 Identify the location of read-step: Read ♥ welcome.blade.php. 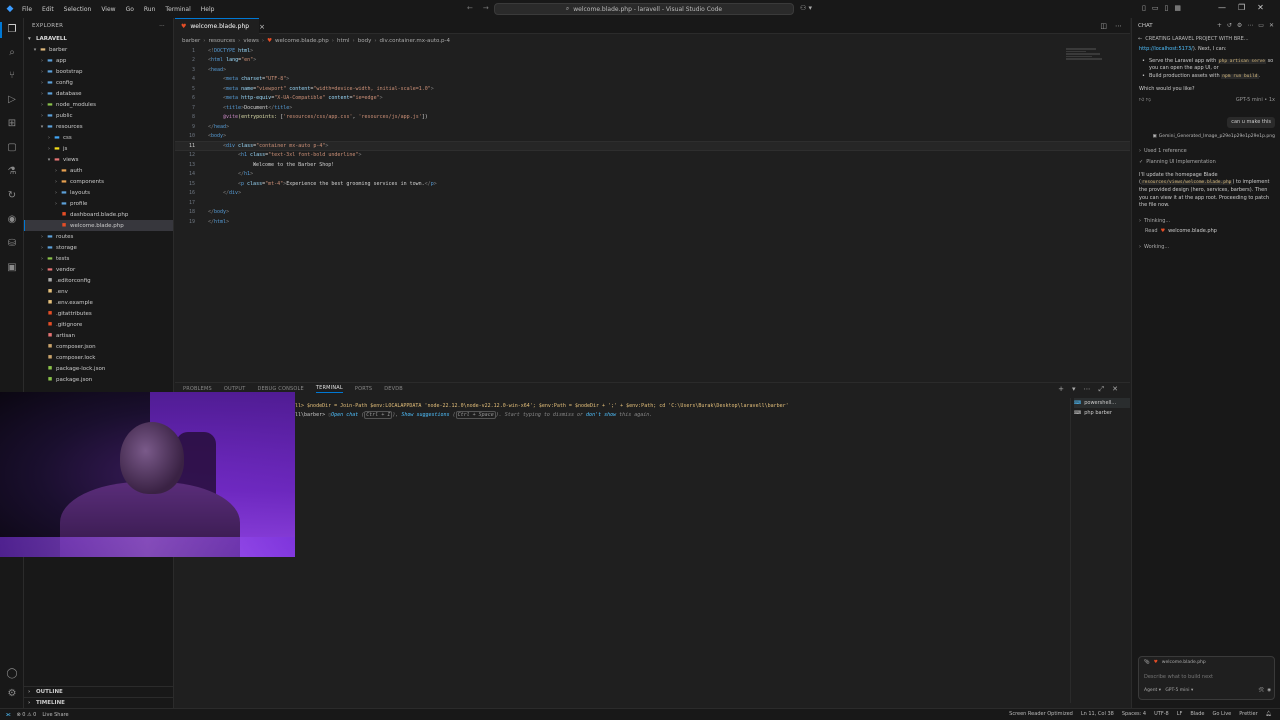
(1207, 232).